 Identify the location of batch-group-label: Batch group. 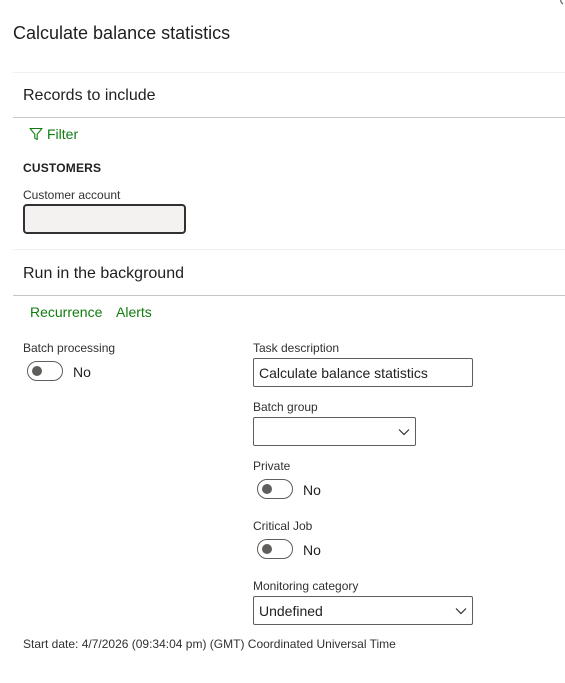
(285, 407).